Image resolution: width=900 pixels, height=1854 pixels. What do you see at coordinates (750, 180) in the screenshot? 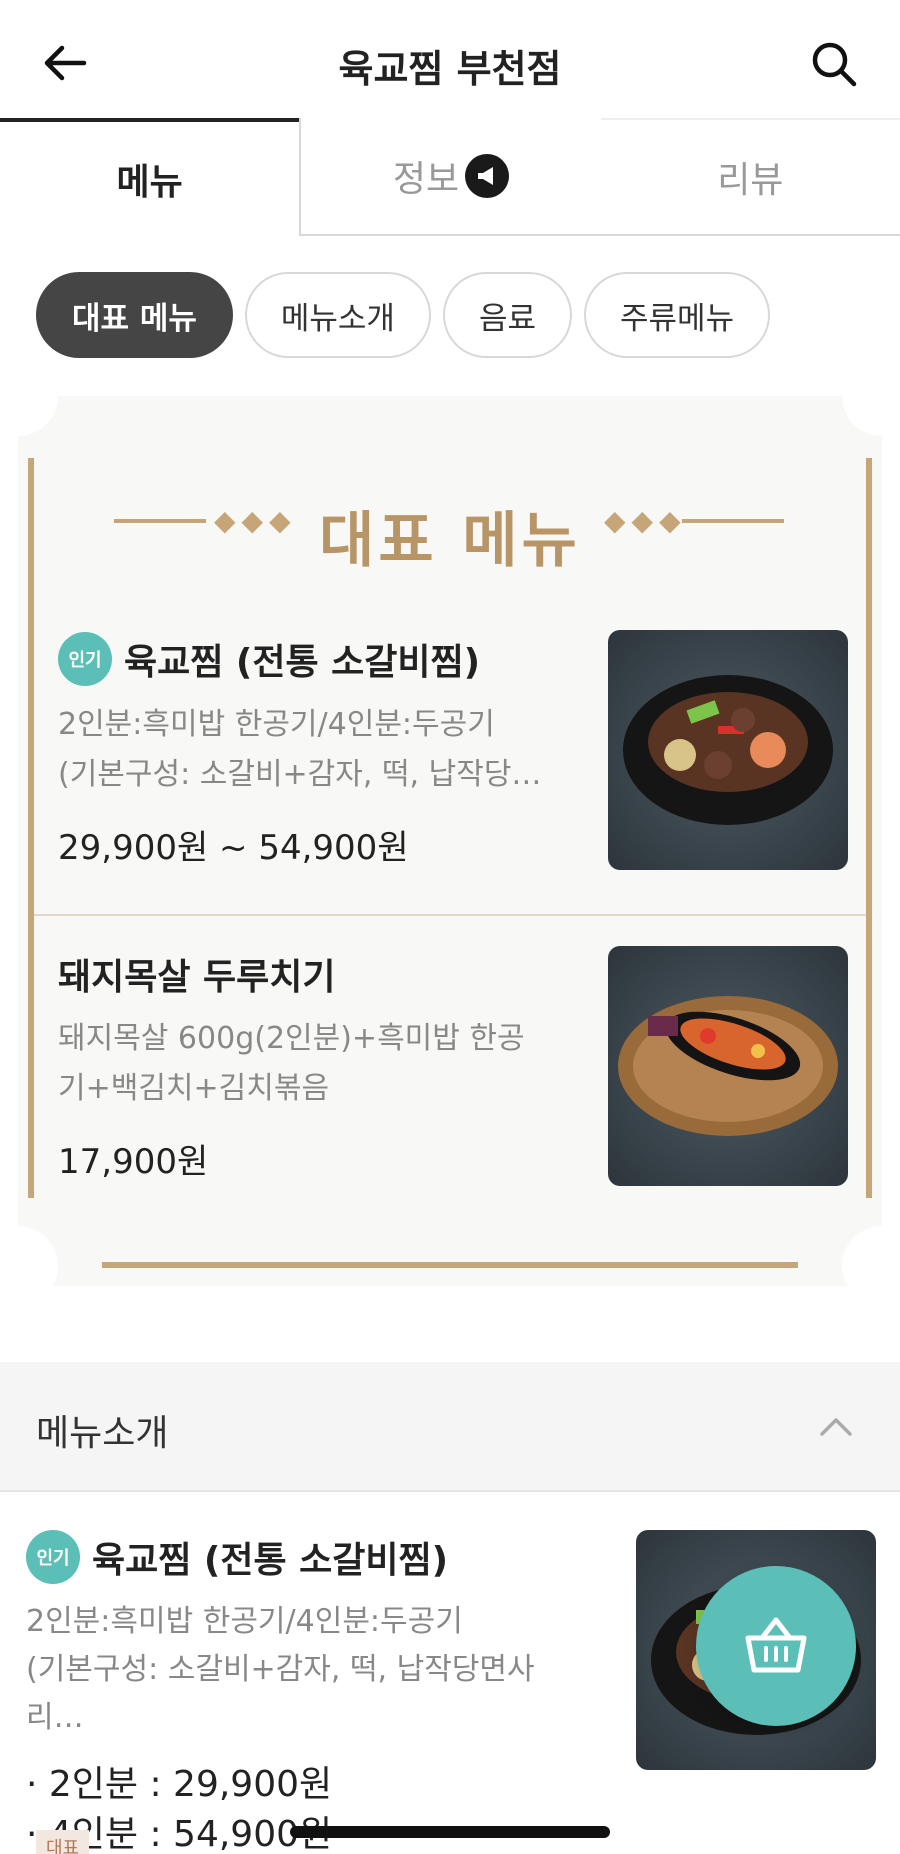
I see `tab-review-label: 리뷰` at bounding box center [750, 180].